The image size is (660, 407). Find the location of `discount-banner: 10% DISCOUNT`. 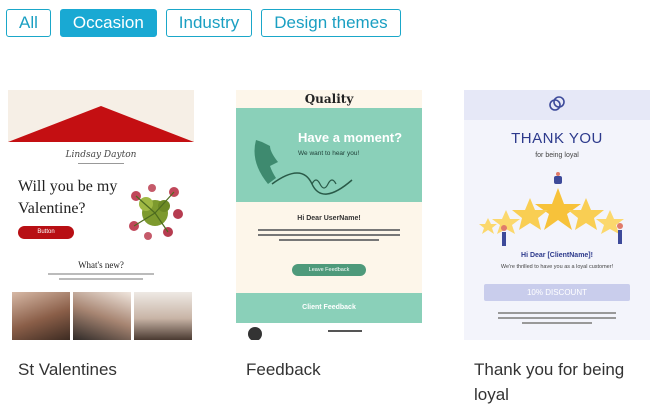

discount-banner: 10% DISCOUNT is located at coordinates (557, 292).